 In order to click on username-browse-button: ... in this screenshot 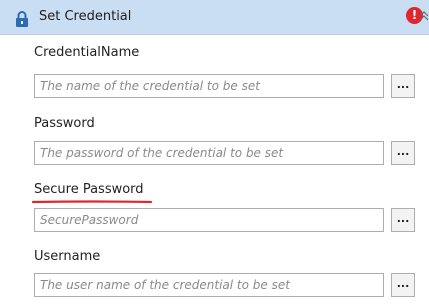, I will do `click(403, 285)`.